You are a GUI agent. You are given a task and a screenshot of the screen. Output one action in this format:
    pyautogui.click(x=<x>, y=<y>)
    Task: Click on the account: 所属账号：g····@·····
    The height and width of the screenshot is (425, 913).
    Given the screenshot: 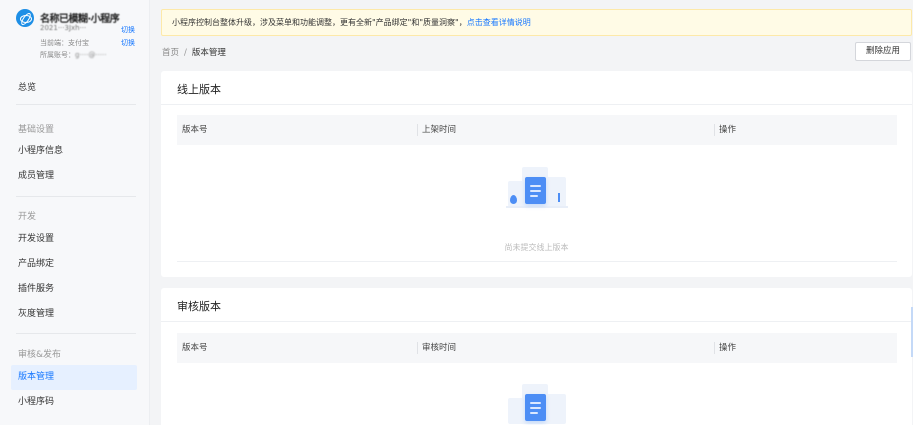 What is the action you would take?
    pyautogui.click(x=86, y=55)
    